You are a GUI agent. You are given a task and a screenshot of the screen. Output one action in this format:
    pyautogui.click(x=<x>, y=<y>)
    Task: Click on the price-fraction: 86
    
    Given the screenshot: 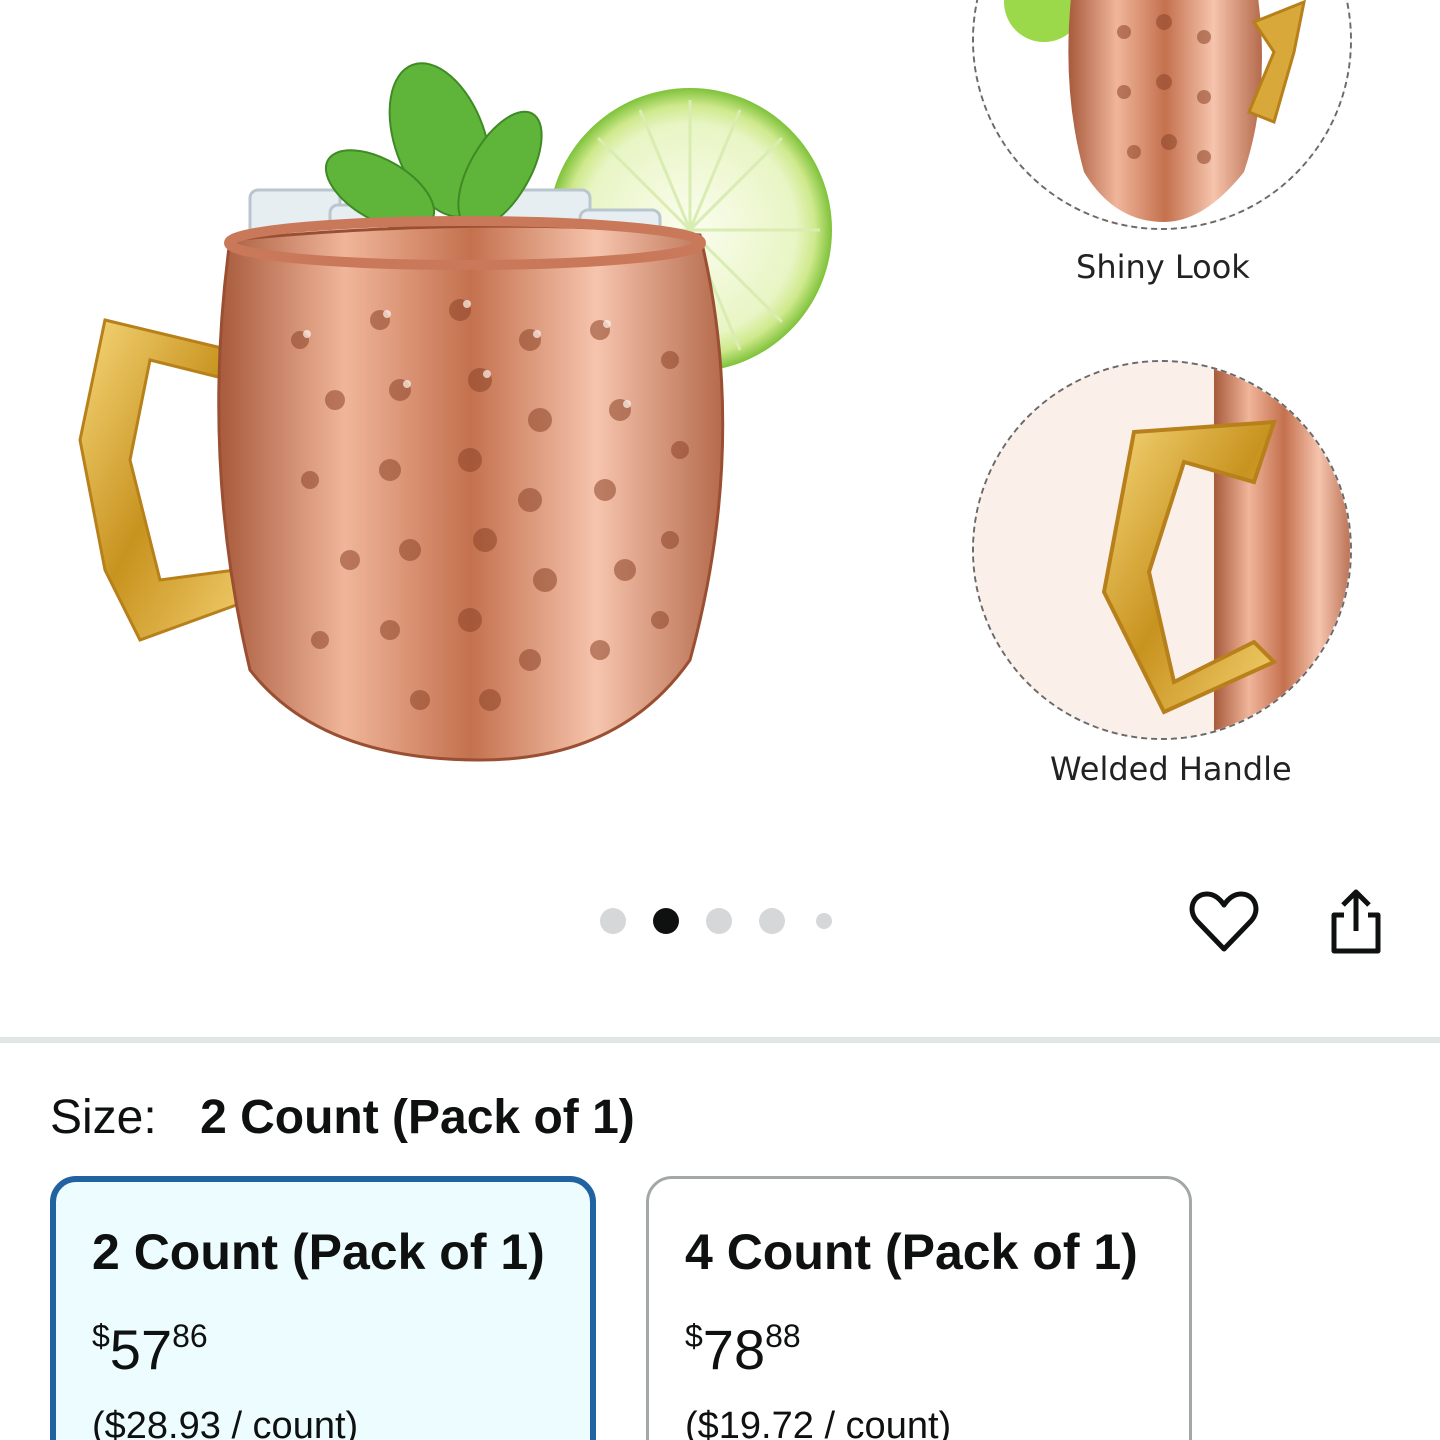 What is the action you would take?
    pyautogui.click(x=190, y=1336)
    